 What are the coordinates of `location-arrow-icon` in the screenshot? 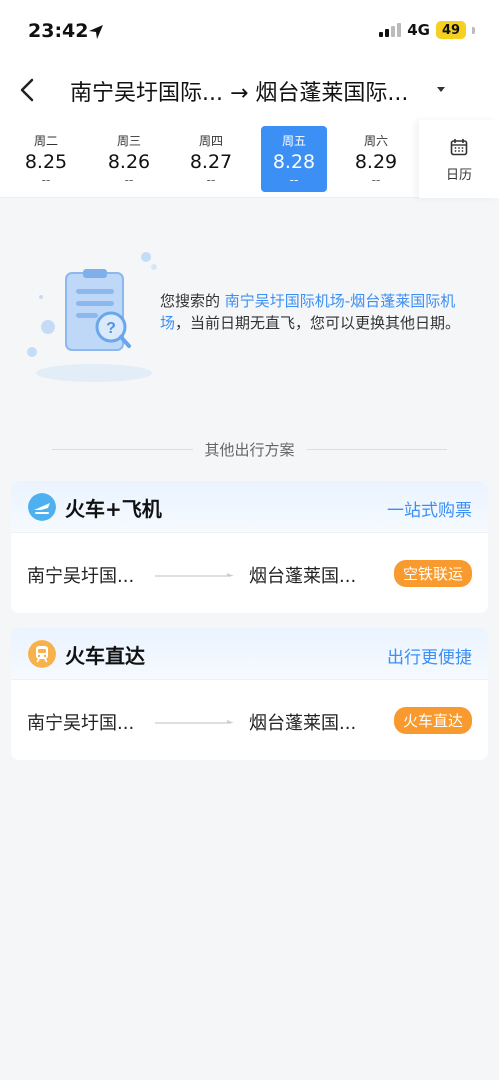 It's located at (96, 32).